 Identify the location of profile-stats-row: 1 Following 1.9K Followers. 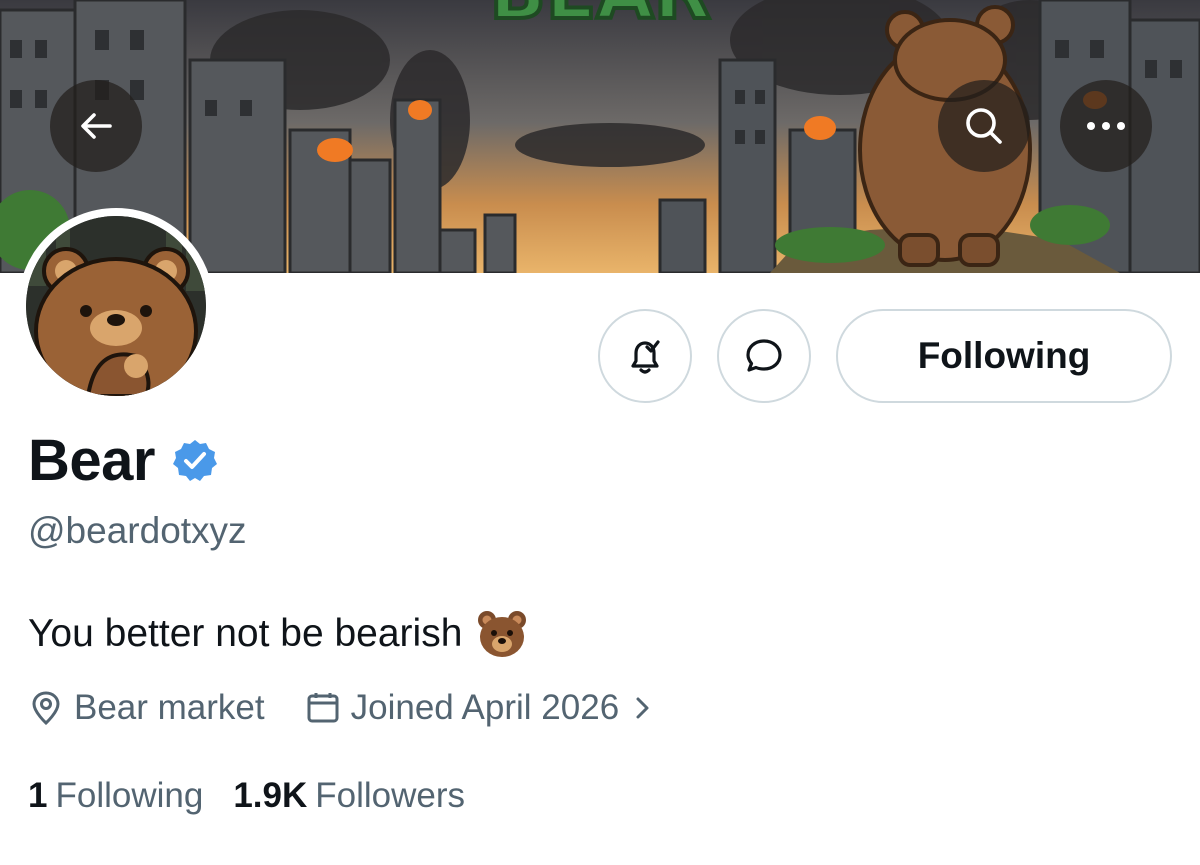
(246, 796).